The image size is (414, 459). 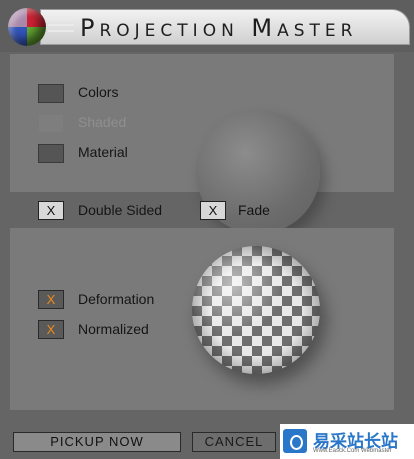 I want to click on pickup-now-button: PICKUP NOW, so click(x=97, y=442).